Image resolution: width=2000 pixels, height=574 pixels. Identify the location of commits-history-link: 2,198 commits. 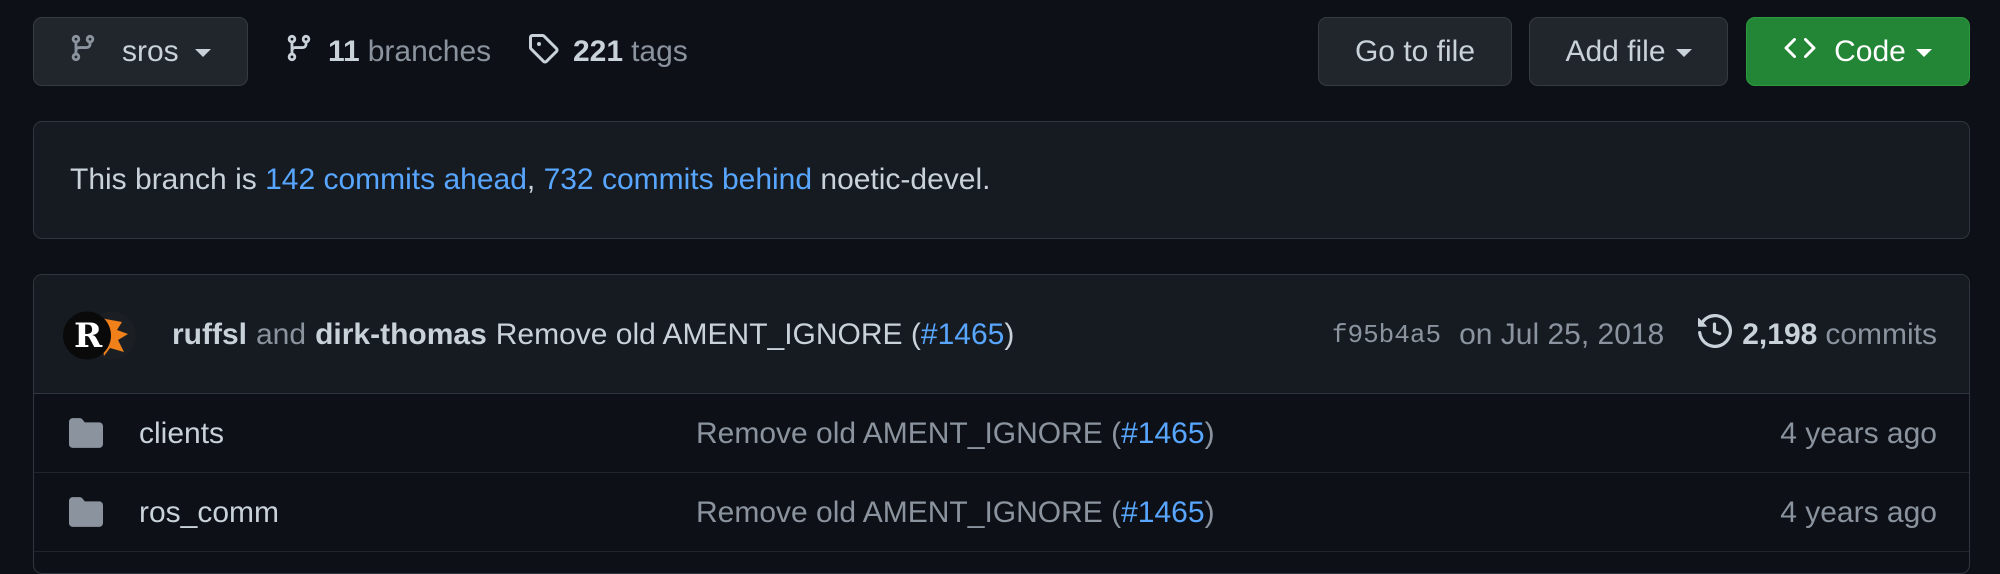
(1817, 334).